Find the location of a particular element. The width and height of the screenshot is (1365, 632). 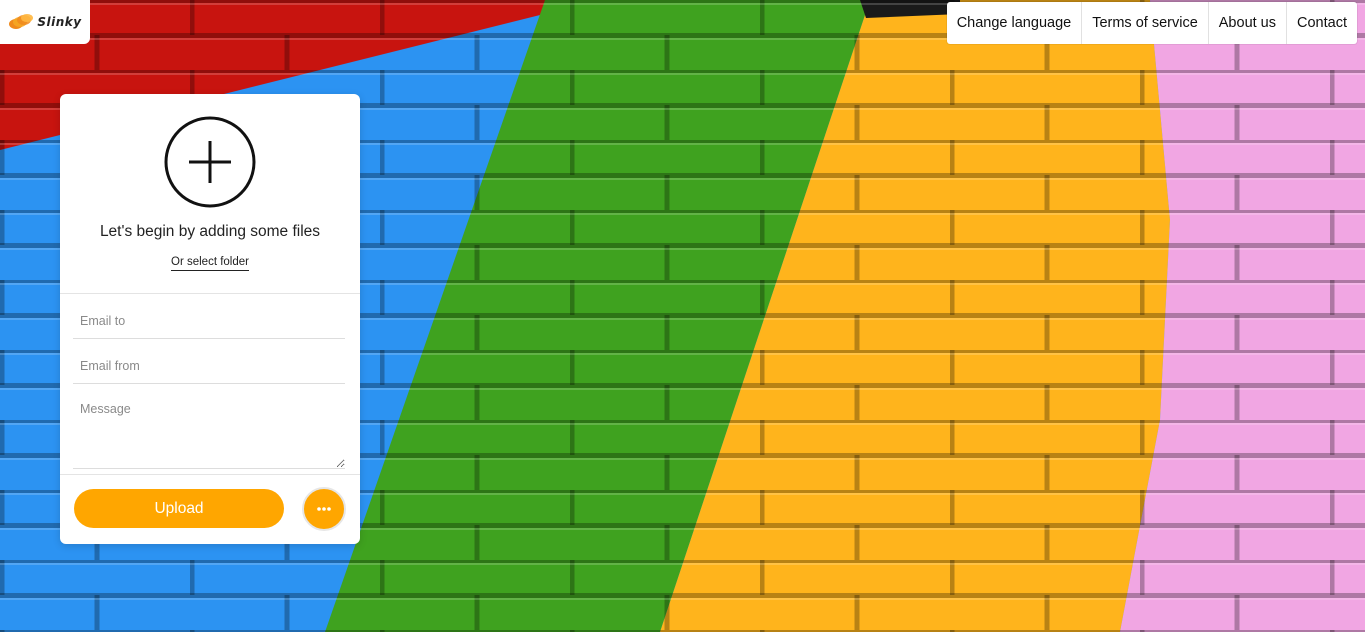

nav-contact: Contact is located at coordinates (1321, 23).